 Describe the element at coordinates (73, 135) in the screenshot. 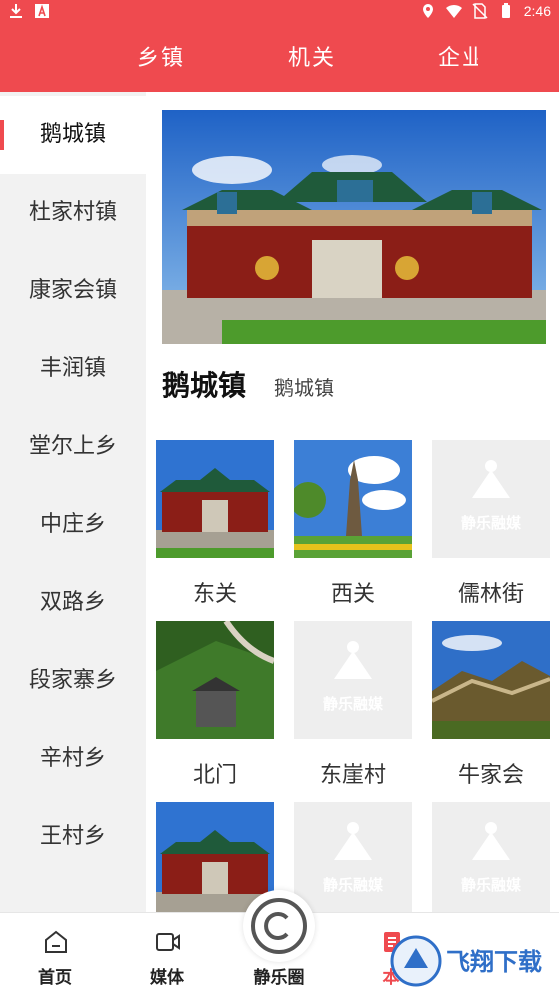

I see `sidebar-item-echeng: 鹅城镇` at that location.